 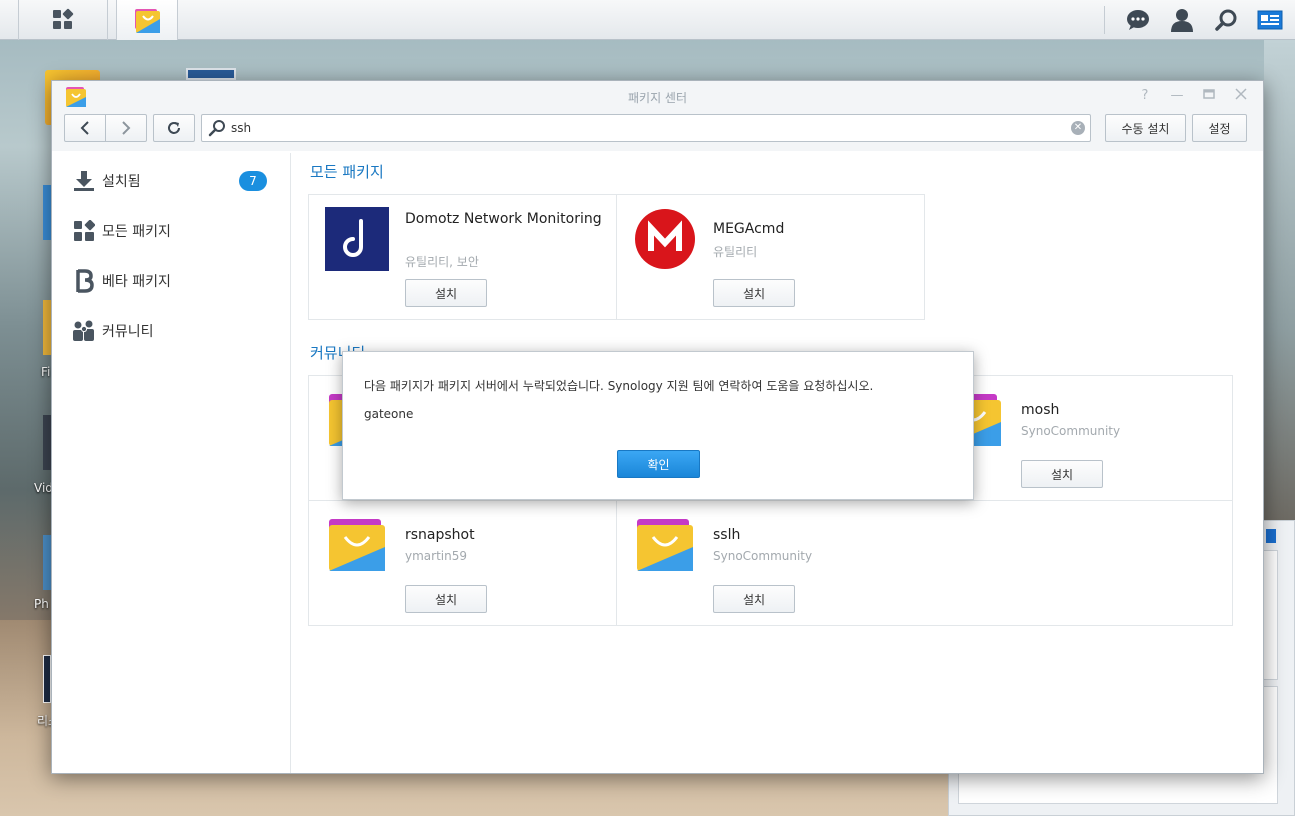 I want to click on settings-button: 설정, so click(x=1219, y=128).